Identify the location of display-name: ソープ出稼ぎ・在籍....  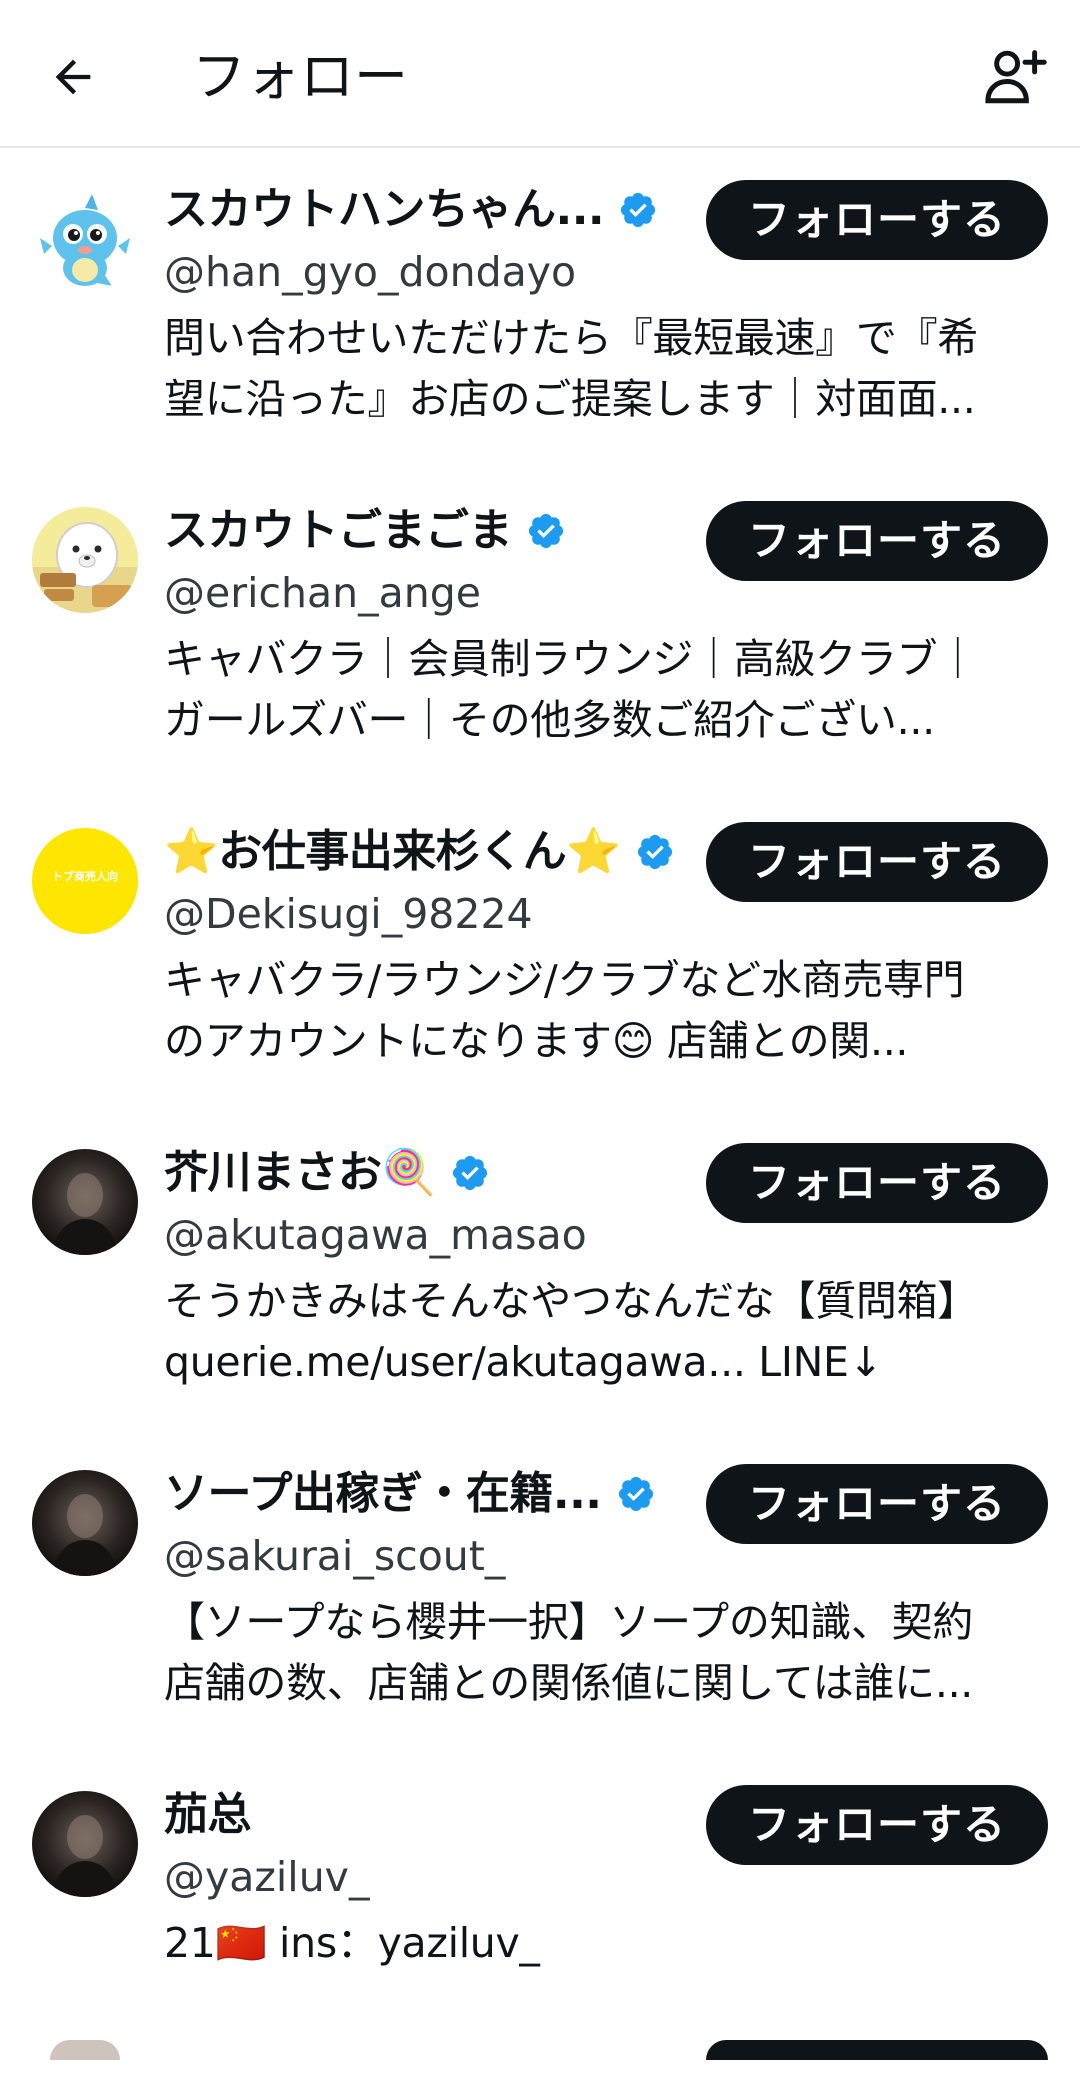
(383, 1494).